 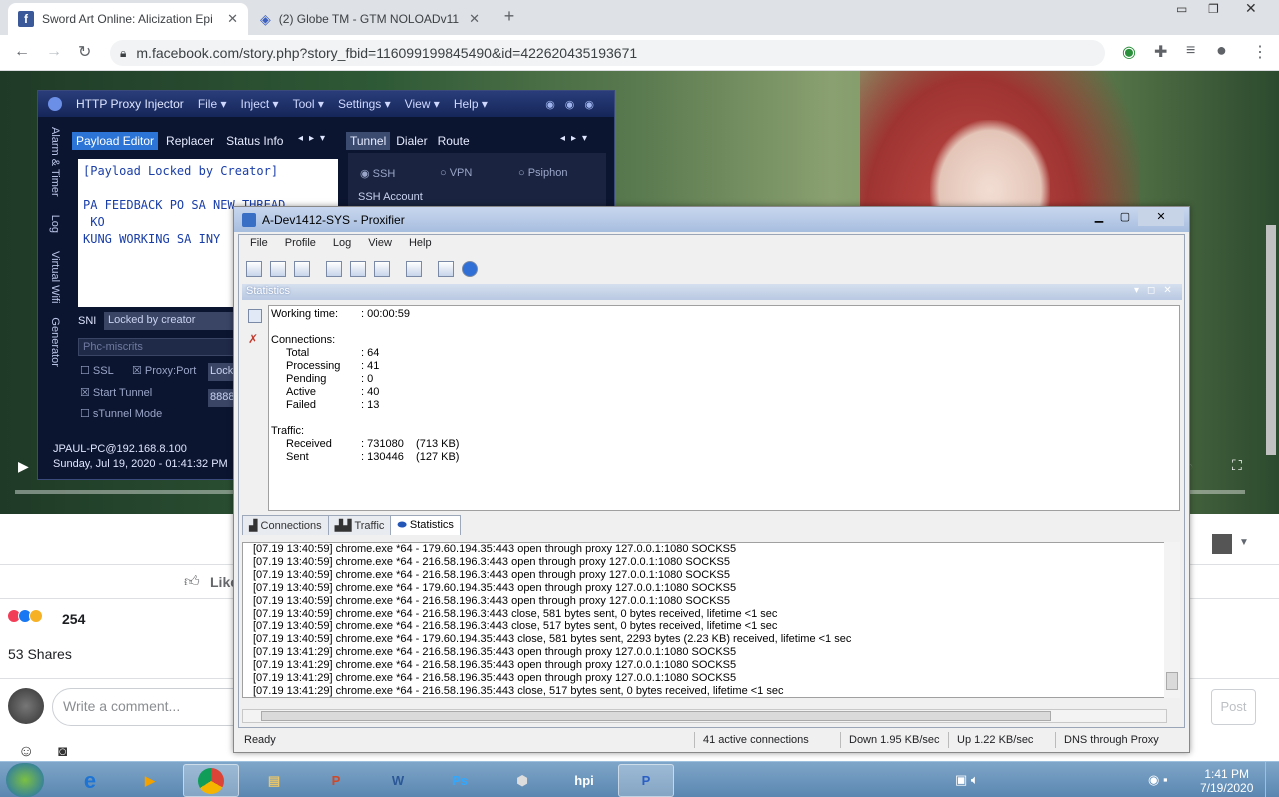 What do you see at coordinates (22, 52) in the screenshot?
I see `back-icon: ←` at bounding box center [22, 52].